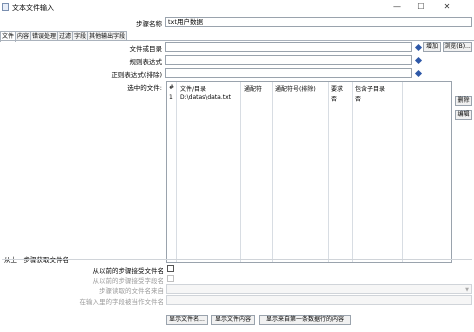 Image resolution: width=474 pixels, height=332 pixels. Describe the element at coordinates (170, 268) in the screenshot. I see `accept-filenames-checkbox` at that location.